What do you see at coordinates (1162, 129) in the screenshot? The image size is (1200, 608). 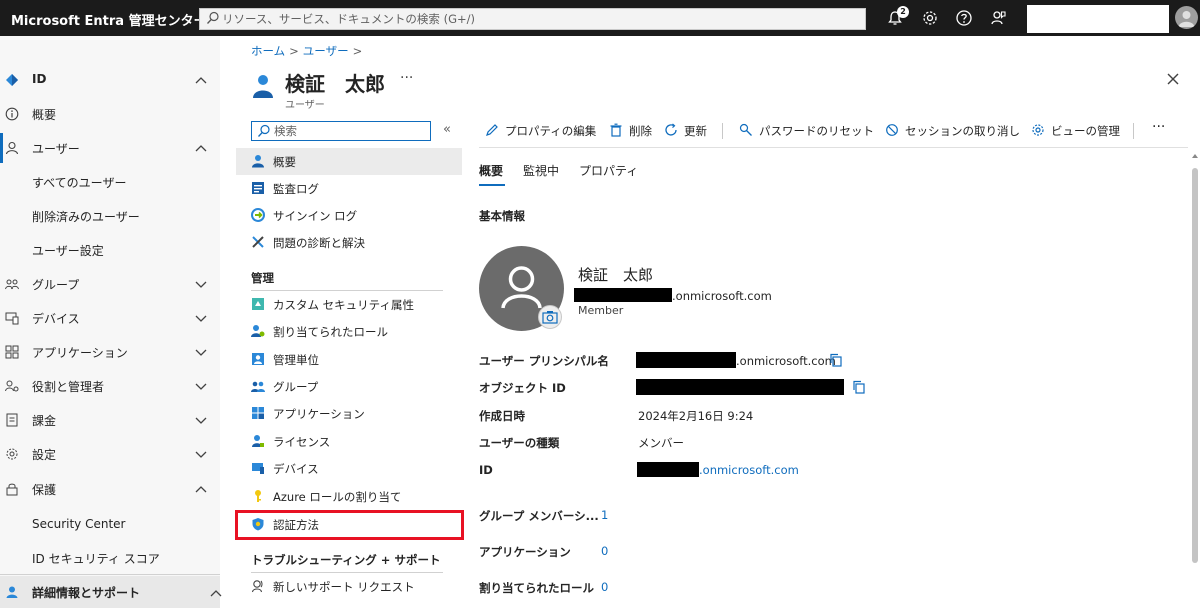 I see `more-commands-button: ···` at bounding box center [1162, 129].